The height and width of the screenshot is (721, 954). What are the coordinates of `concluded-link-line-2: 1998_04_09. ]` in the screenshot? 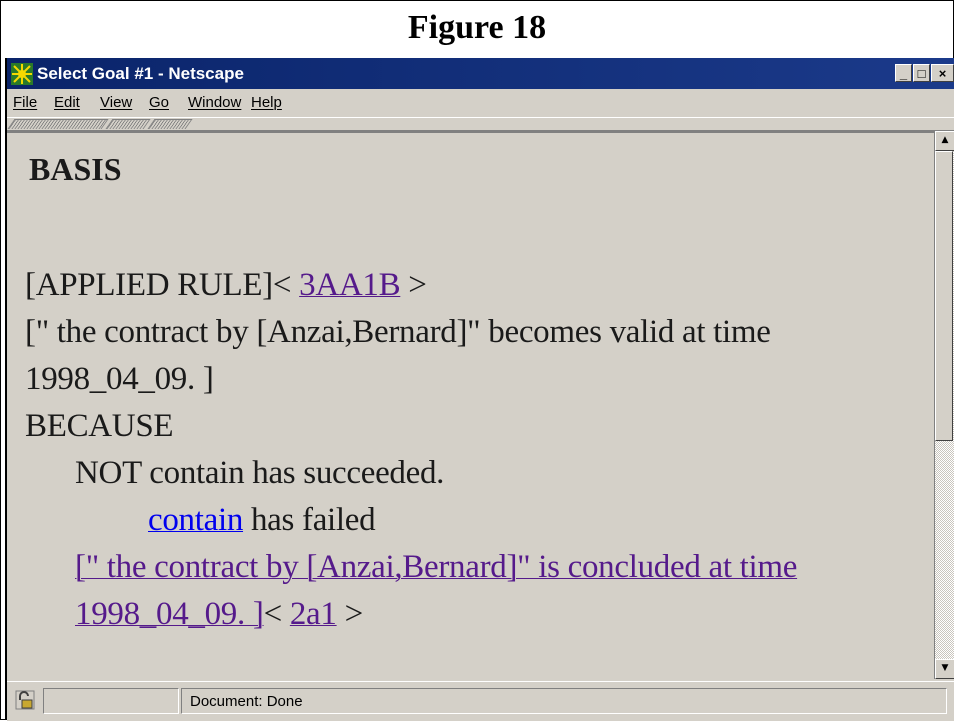 It's located at (169, 614).